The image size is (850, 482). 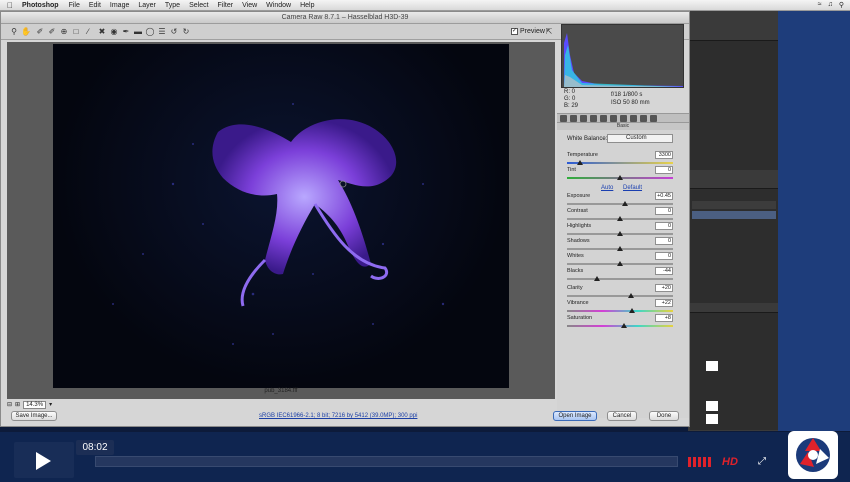 What do you see at coordinates (40, 32) in the screenshot?
I see `eyedropper-icon: ✐` at bounding box center [40, 32].